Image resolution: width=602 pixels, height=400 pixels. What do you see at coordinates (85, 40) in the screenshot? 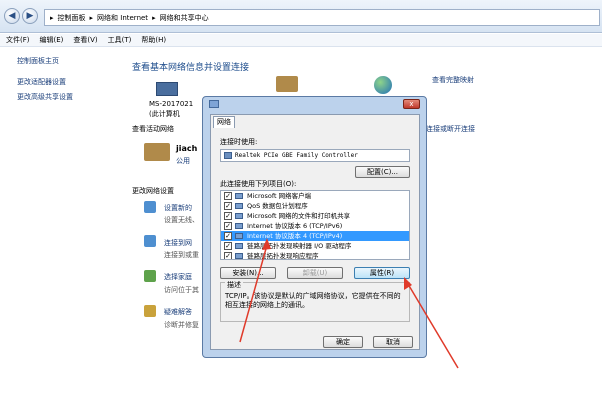
I see `menu-view: 查看(V)` at bounding box center [85, 40].